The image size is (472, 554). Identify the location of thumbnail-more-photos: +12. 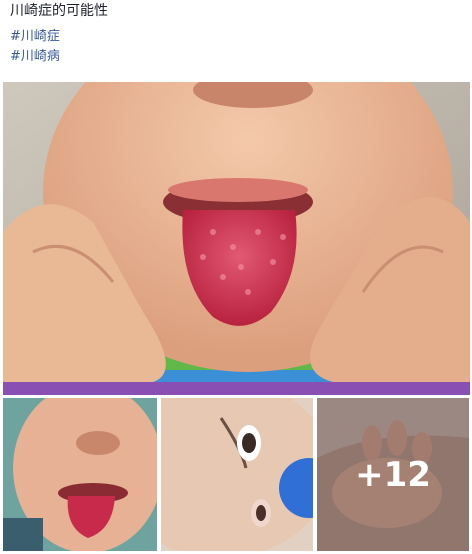
(393, 474).